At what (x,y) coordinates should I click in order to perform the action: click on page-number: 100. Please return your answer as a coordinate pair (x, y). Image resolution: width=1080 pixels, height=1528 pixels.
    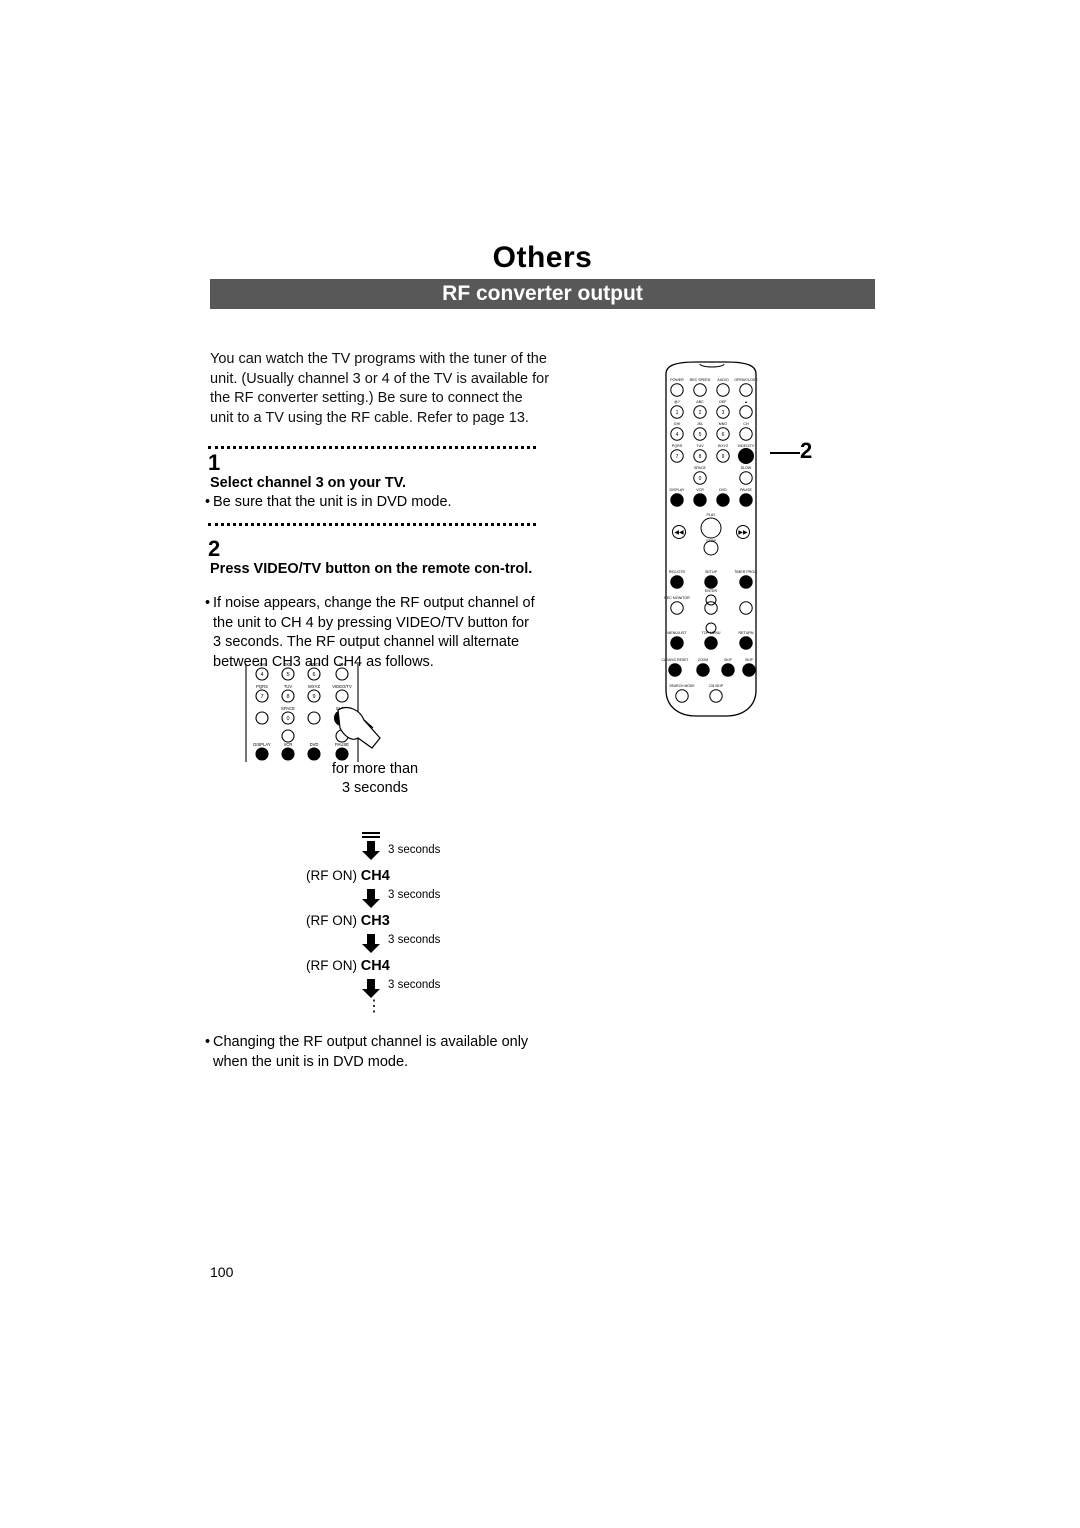
    Looking at the image, I should click on (222, 1272).